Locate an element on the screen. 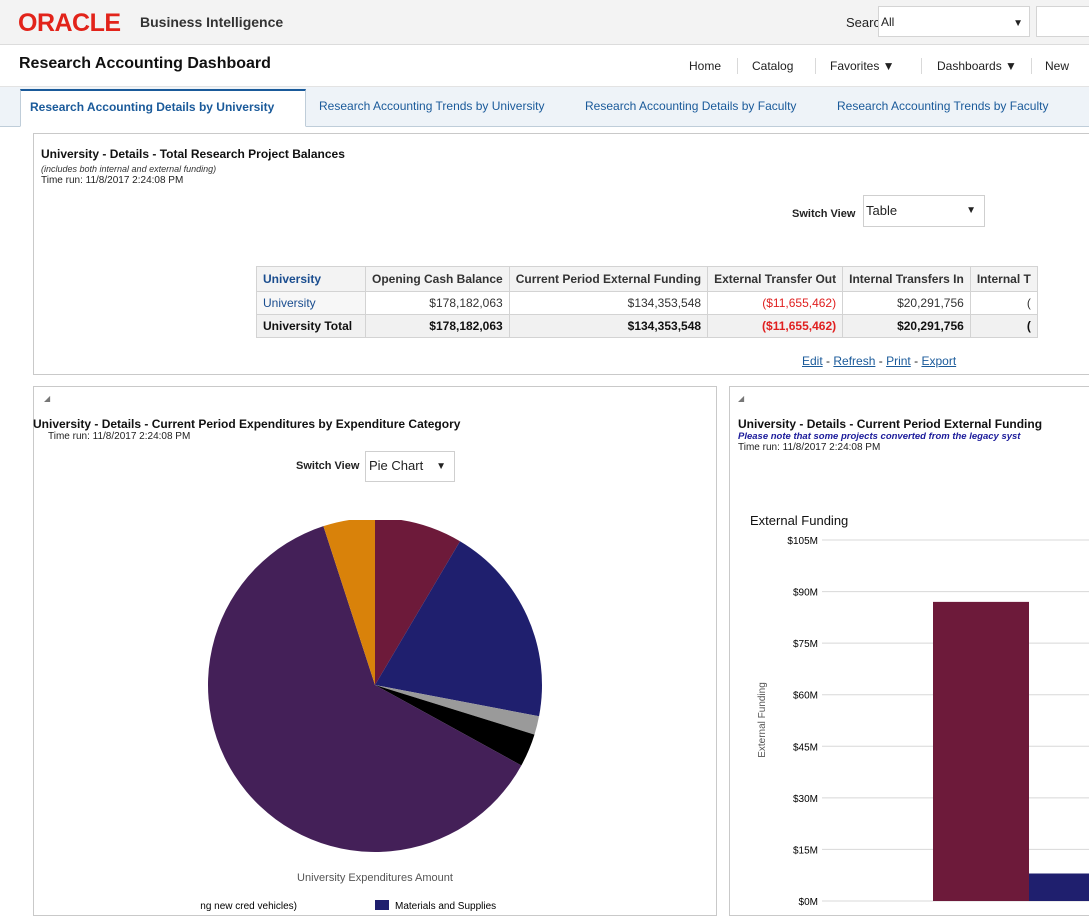  pie-slices is located at coordinates (375, 686).